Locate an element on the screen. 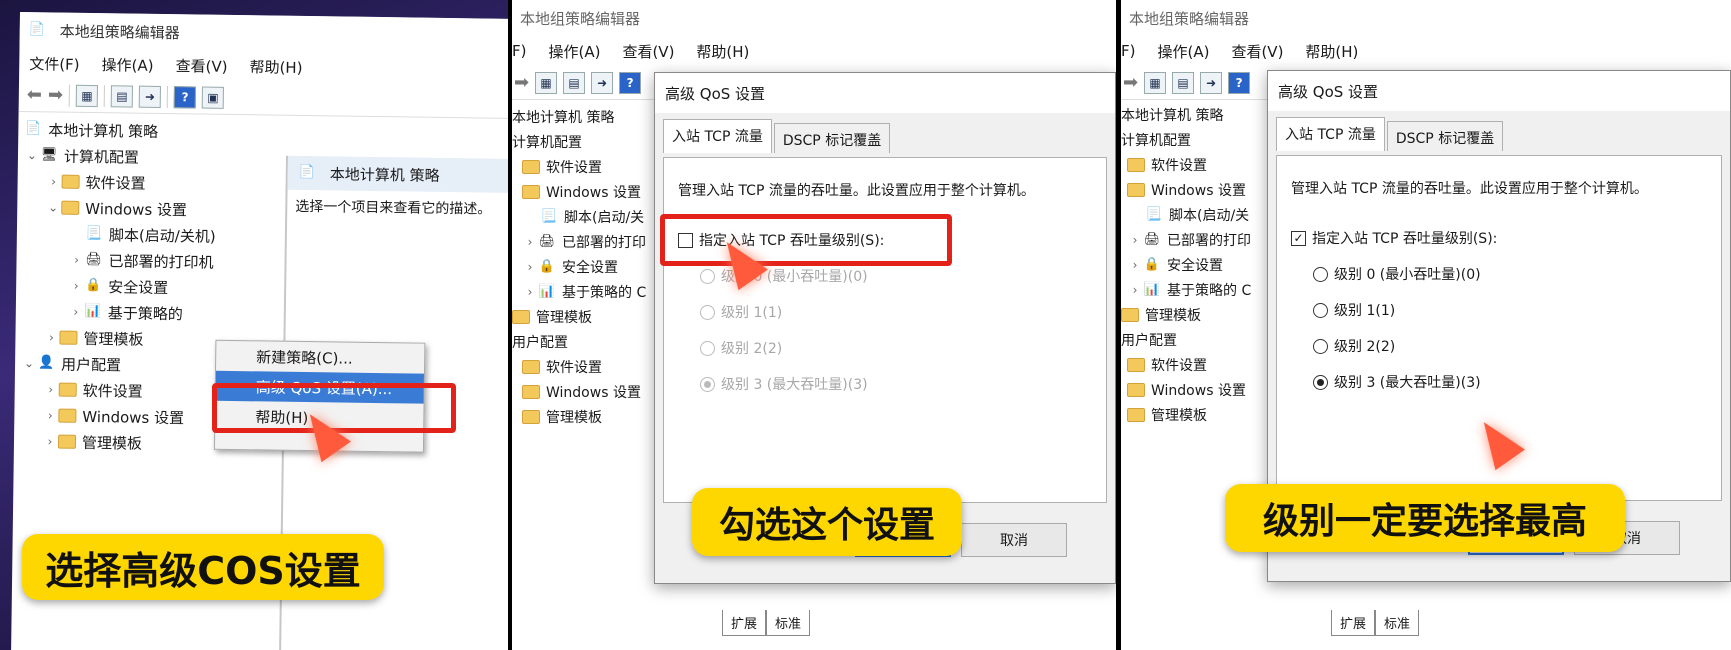 The height and width of the screenshot is (650, 1731). tree-item-user-admin: 管理模板 is located at coordinates (1196, 414).